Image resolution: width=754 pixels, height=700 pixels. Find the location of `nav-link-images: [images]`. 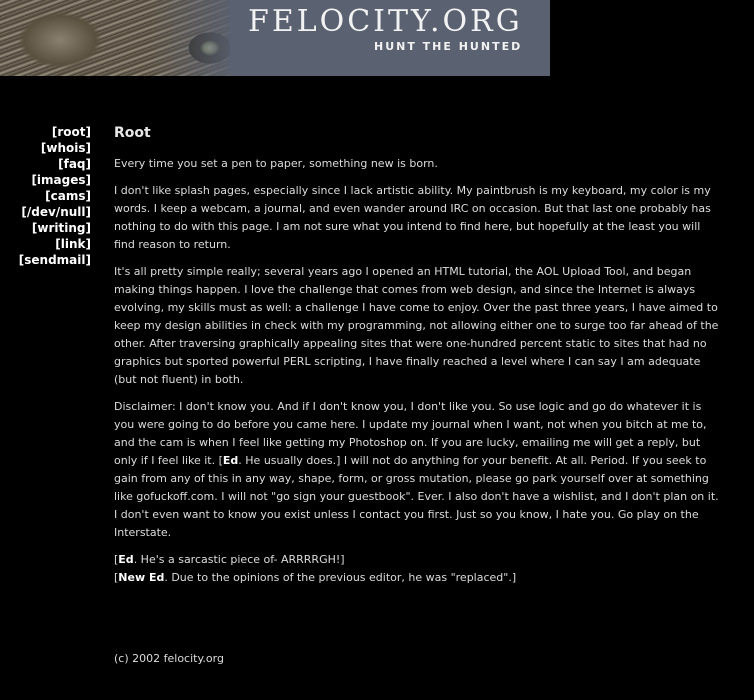

nav-link-images: [images] is located at coordinates (55, 180).